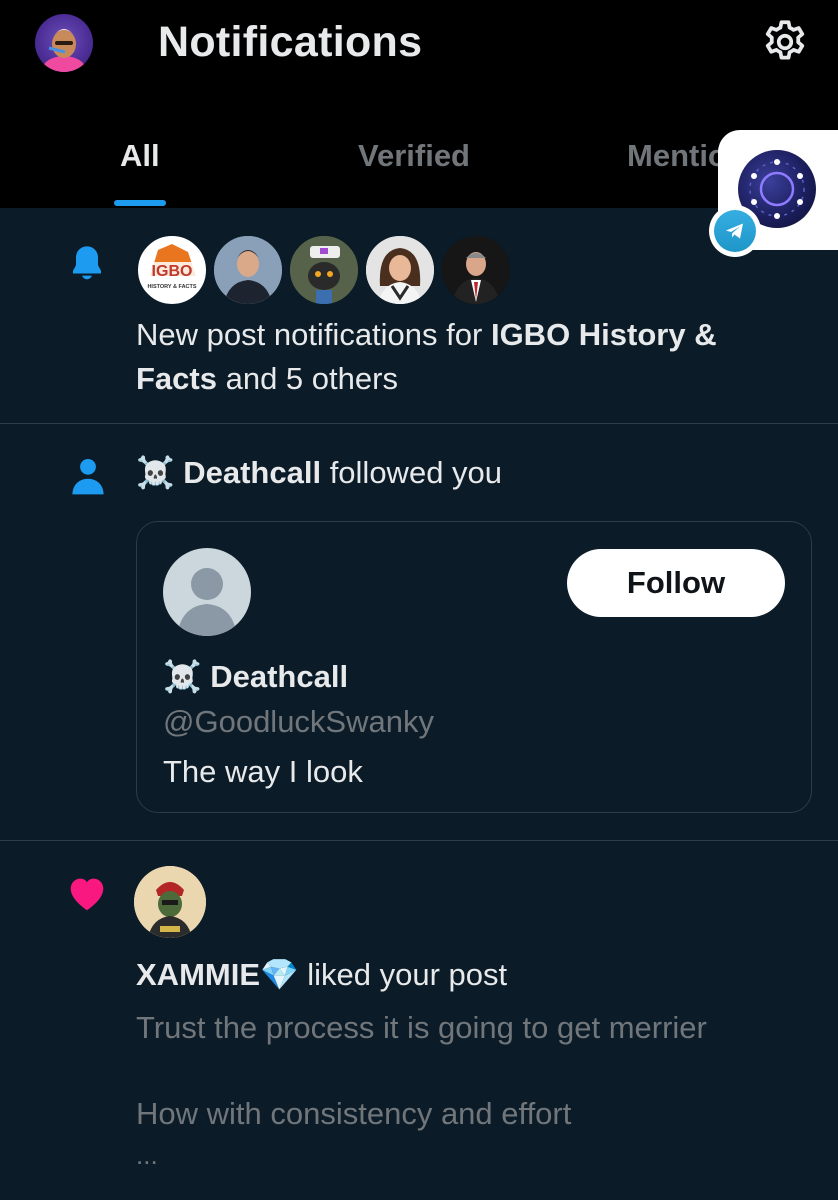  I want to click on svg-text: IGBO, so click(172, 271).